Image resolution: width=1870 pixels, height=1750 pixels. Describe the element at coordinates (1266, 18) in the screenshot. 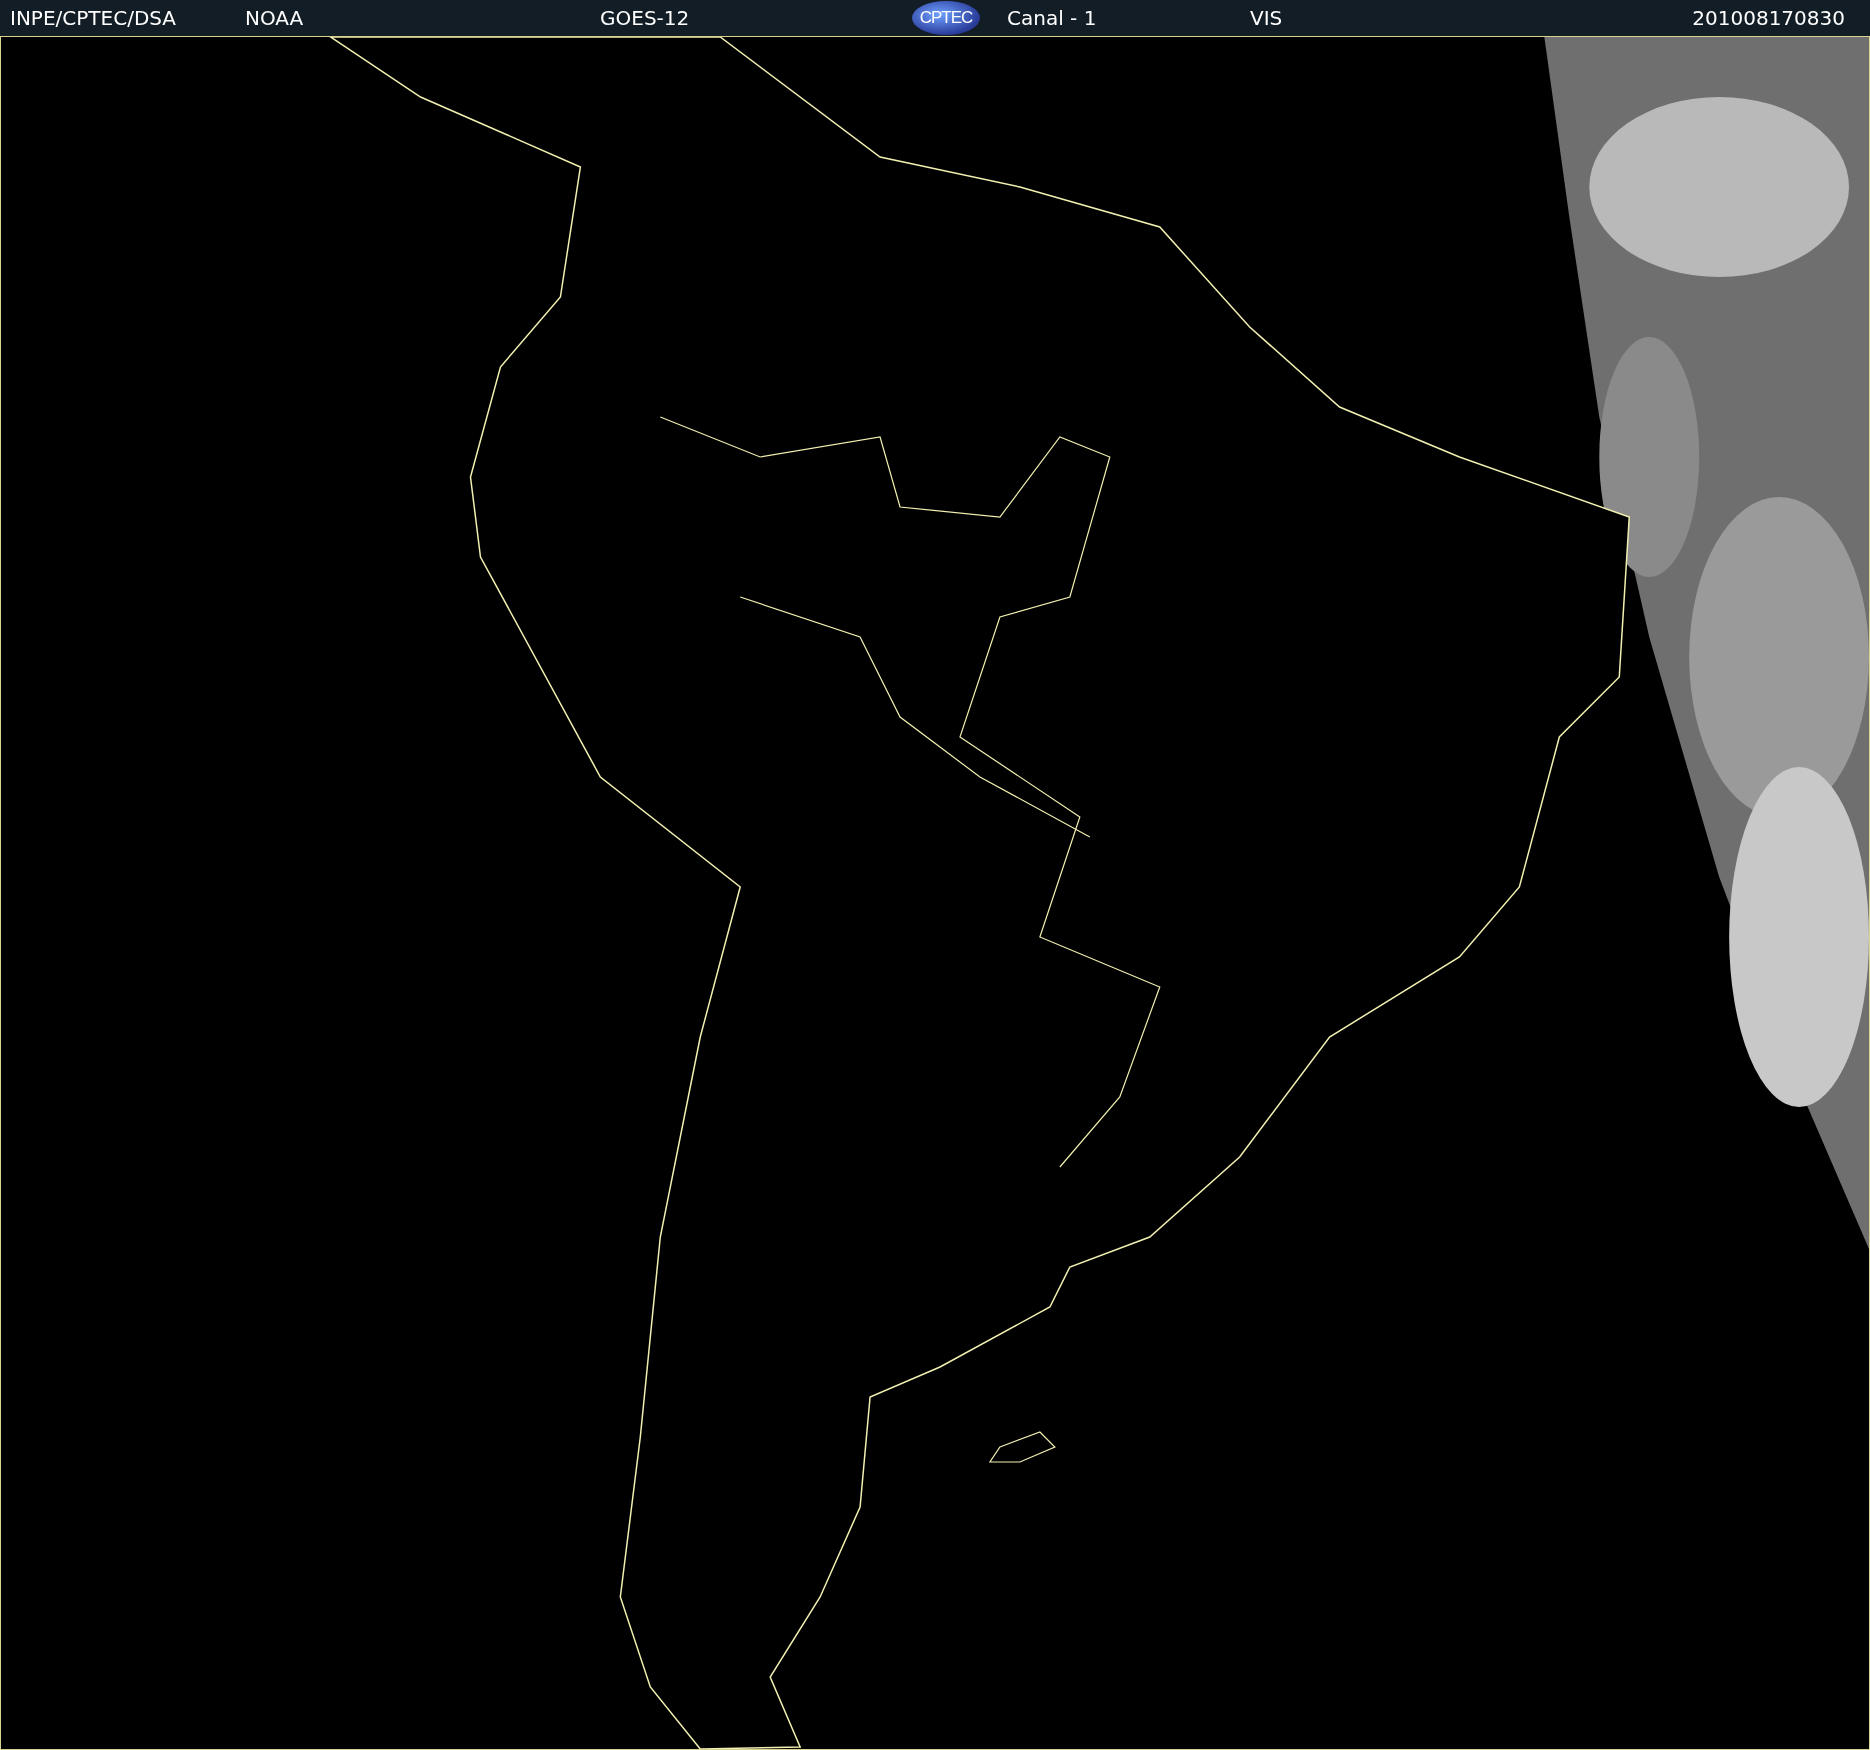

I see `header-label: VIS` at that location.